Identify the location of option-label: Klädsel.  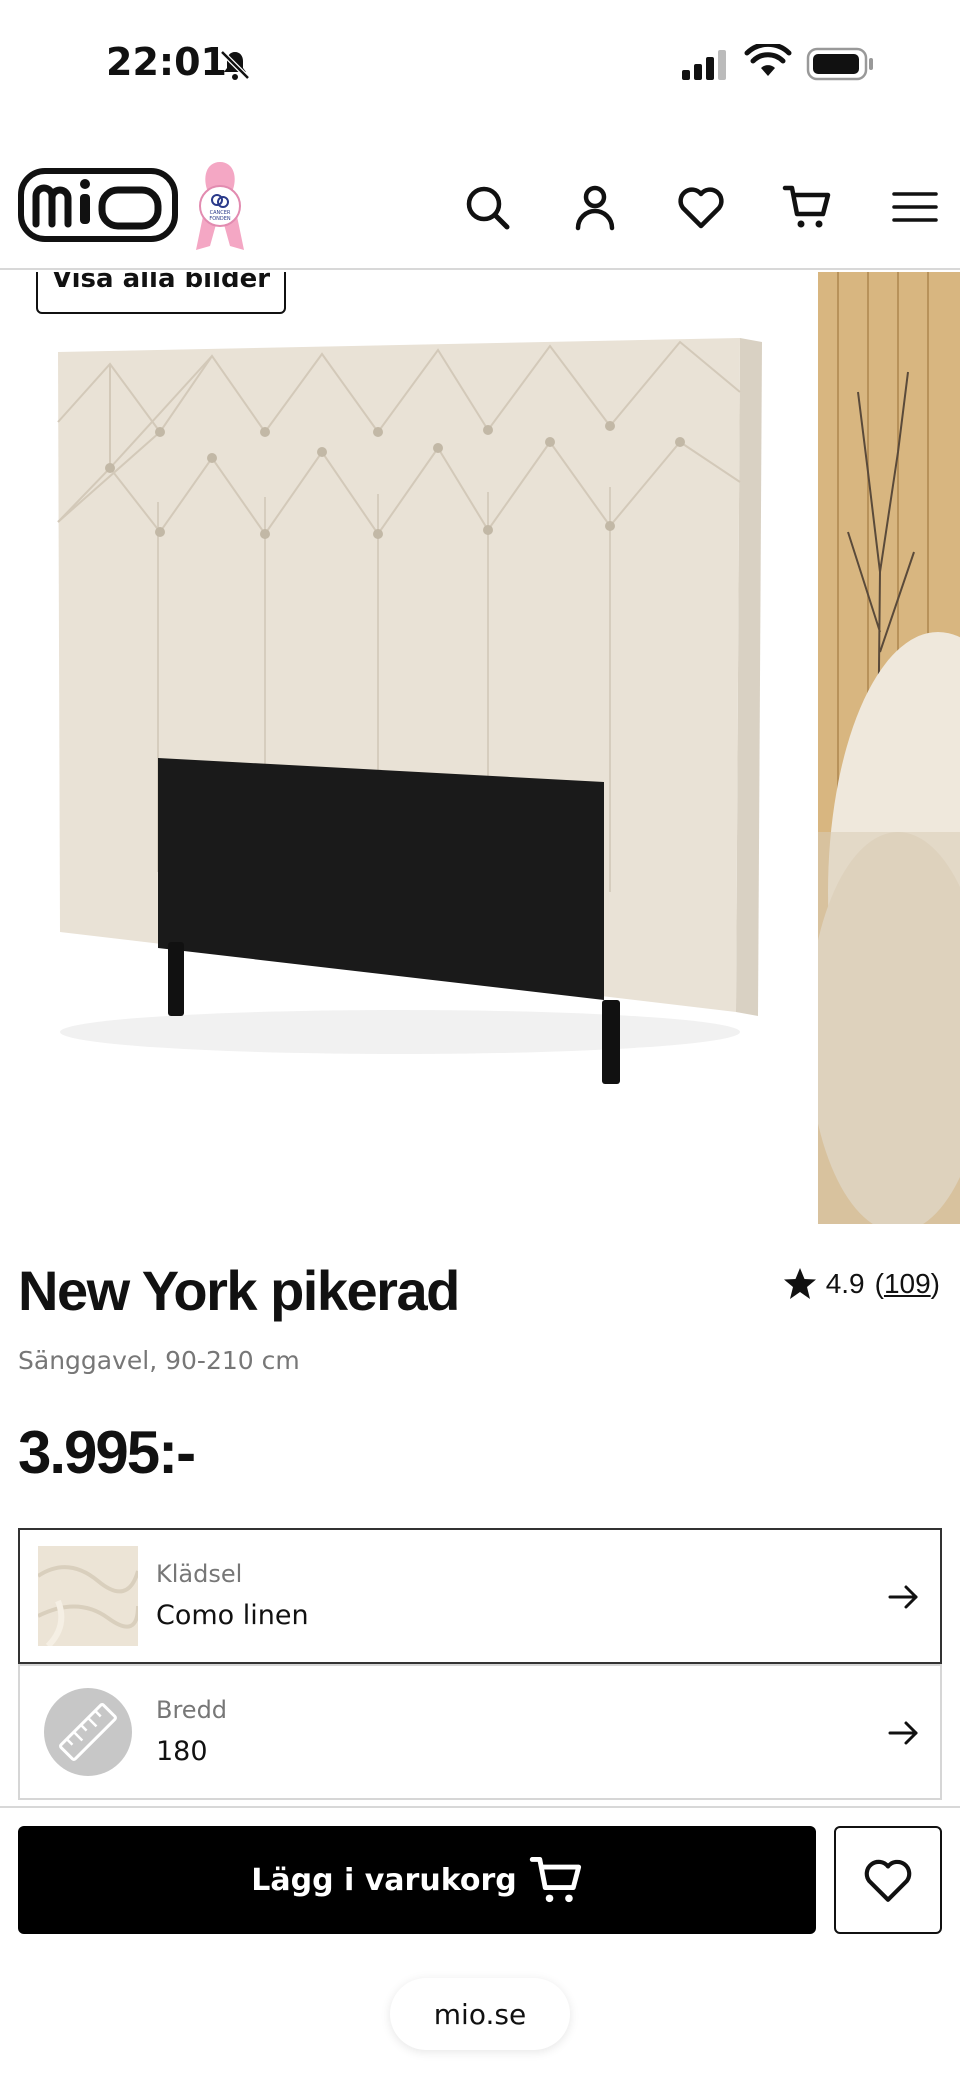
(199, 1574).